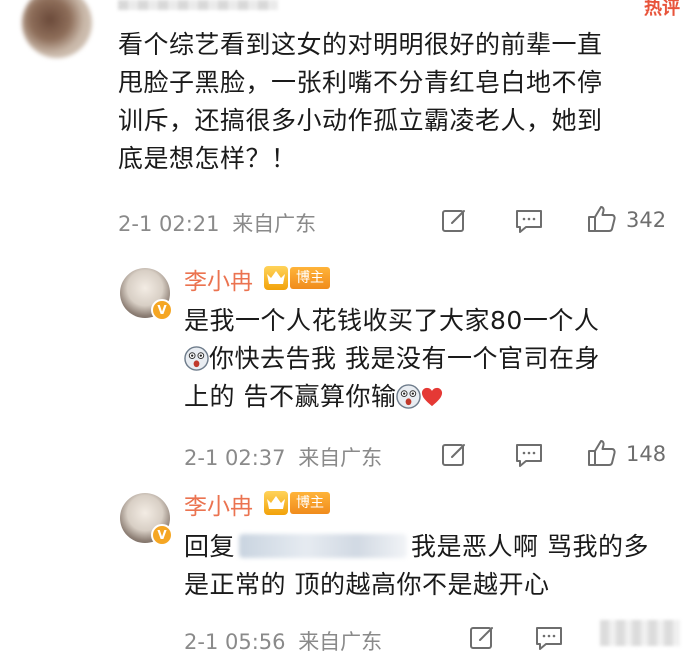 This screenshot has height=656, width=690. I want to click on comment-time: 2-1 02:21, so click(169, 224).